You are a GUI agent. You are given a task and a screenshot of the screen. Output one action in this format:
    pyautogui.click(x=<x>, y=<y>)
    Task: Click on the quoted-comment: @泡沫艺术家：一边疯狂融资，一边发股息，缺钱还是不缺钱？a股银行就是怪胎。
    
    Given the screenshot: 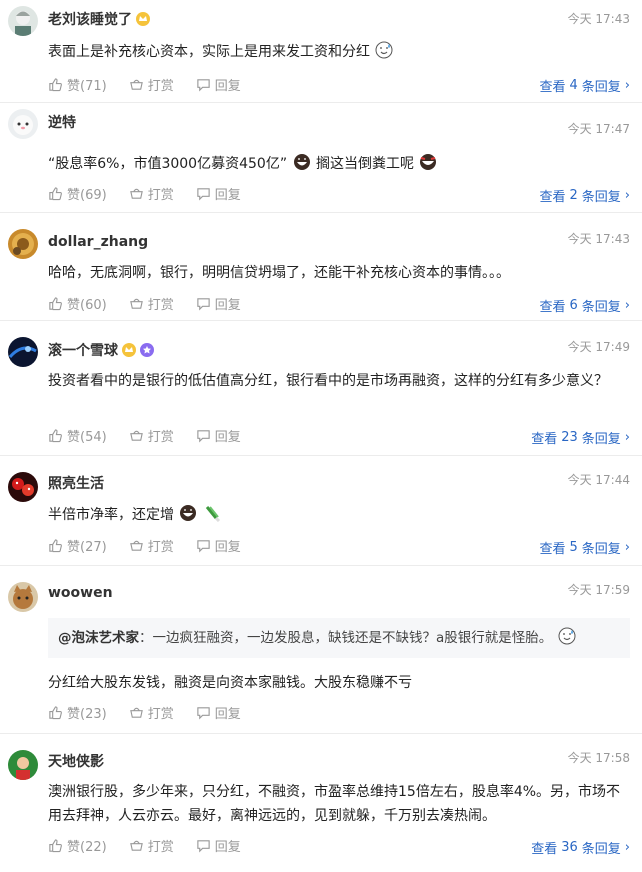 What is the action you would take?
    pyautogui.click(x=339, y=638)
    